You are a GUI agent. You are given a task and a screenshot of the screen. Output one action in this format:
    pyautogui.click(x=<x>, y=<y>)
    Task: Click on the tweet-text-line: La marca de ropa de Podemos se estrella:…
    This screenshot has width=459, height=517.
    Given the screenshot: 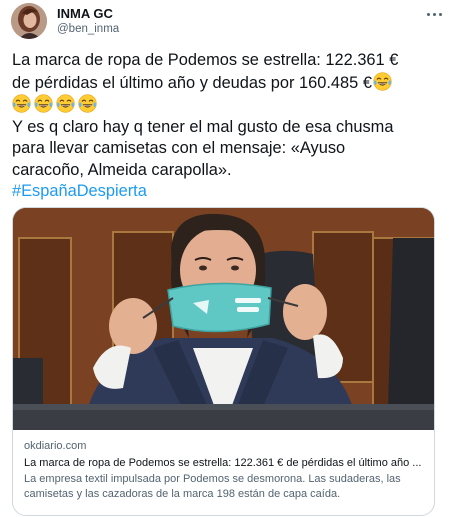 What is the action you would take?
    pyautogui.click(x=205, y=60)
    